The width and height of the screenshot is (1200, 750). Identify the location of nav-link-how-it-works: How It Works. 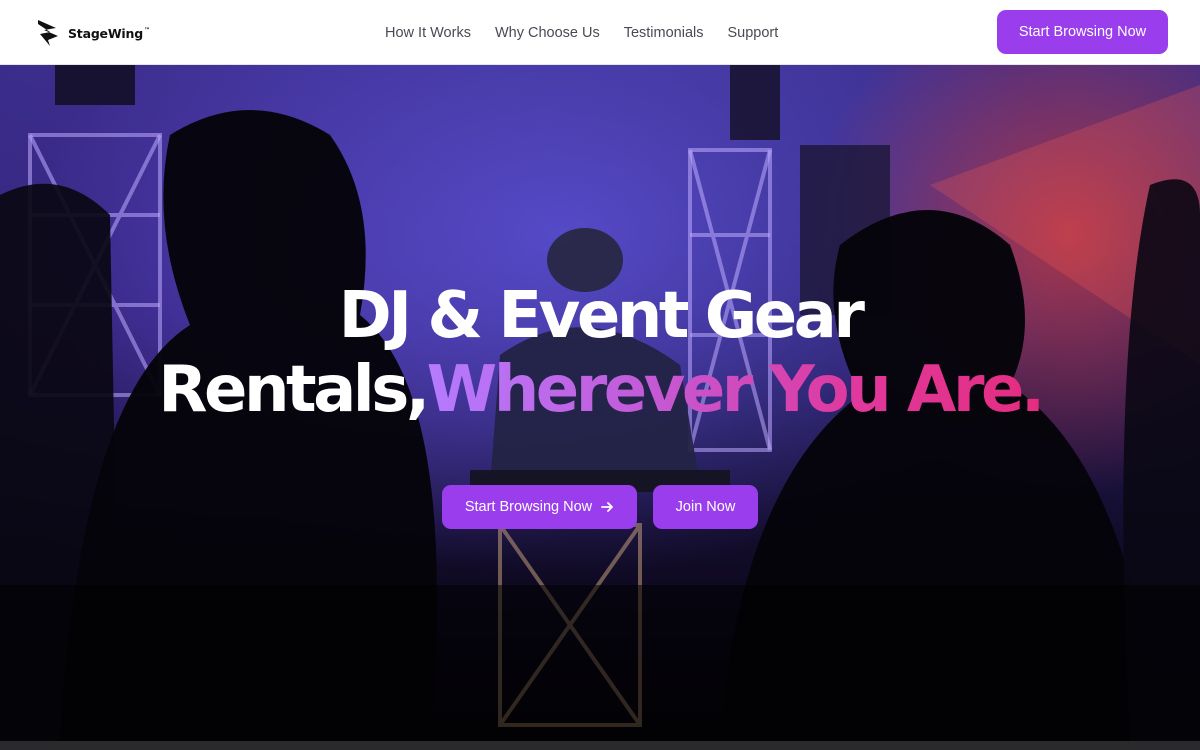
(428, 33).